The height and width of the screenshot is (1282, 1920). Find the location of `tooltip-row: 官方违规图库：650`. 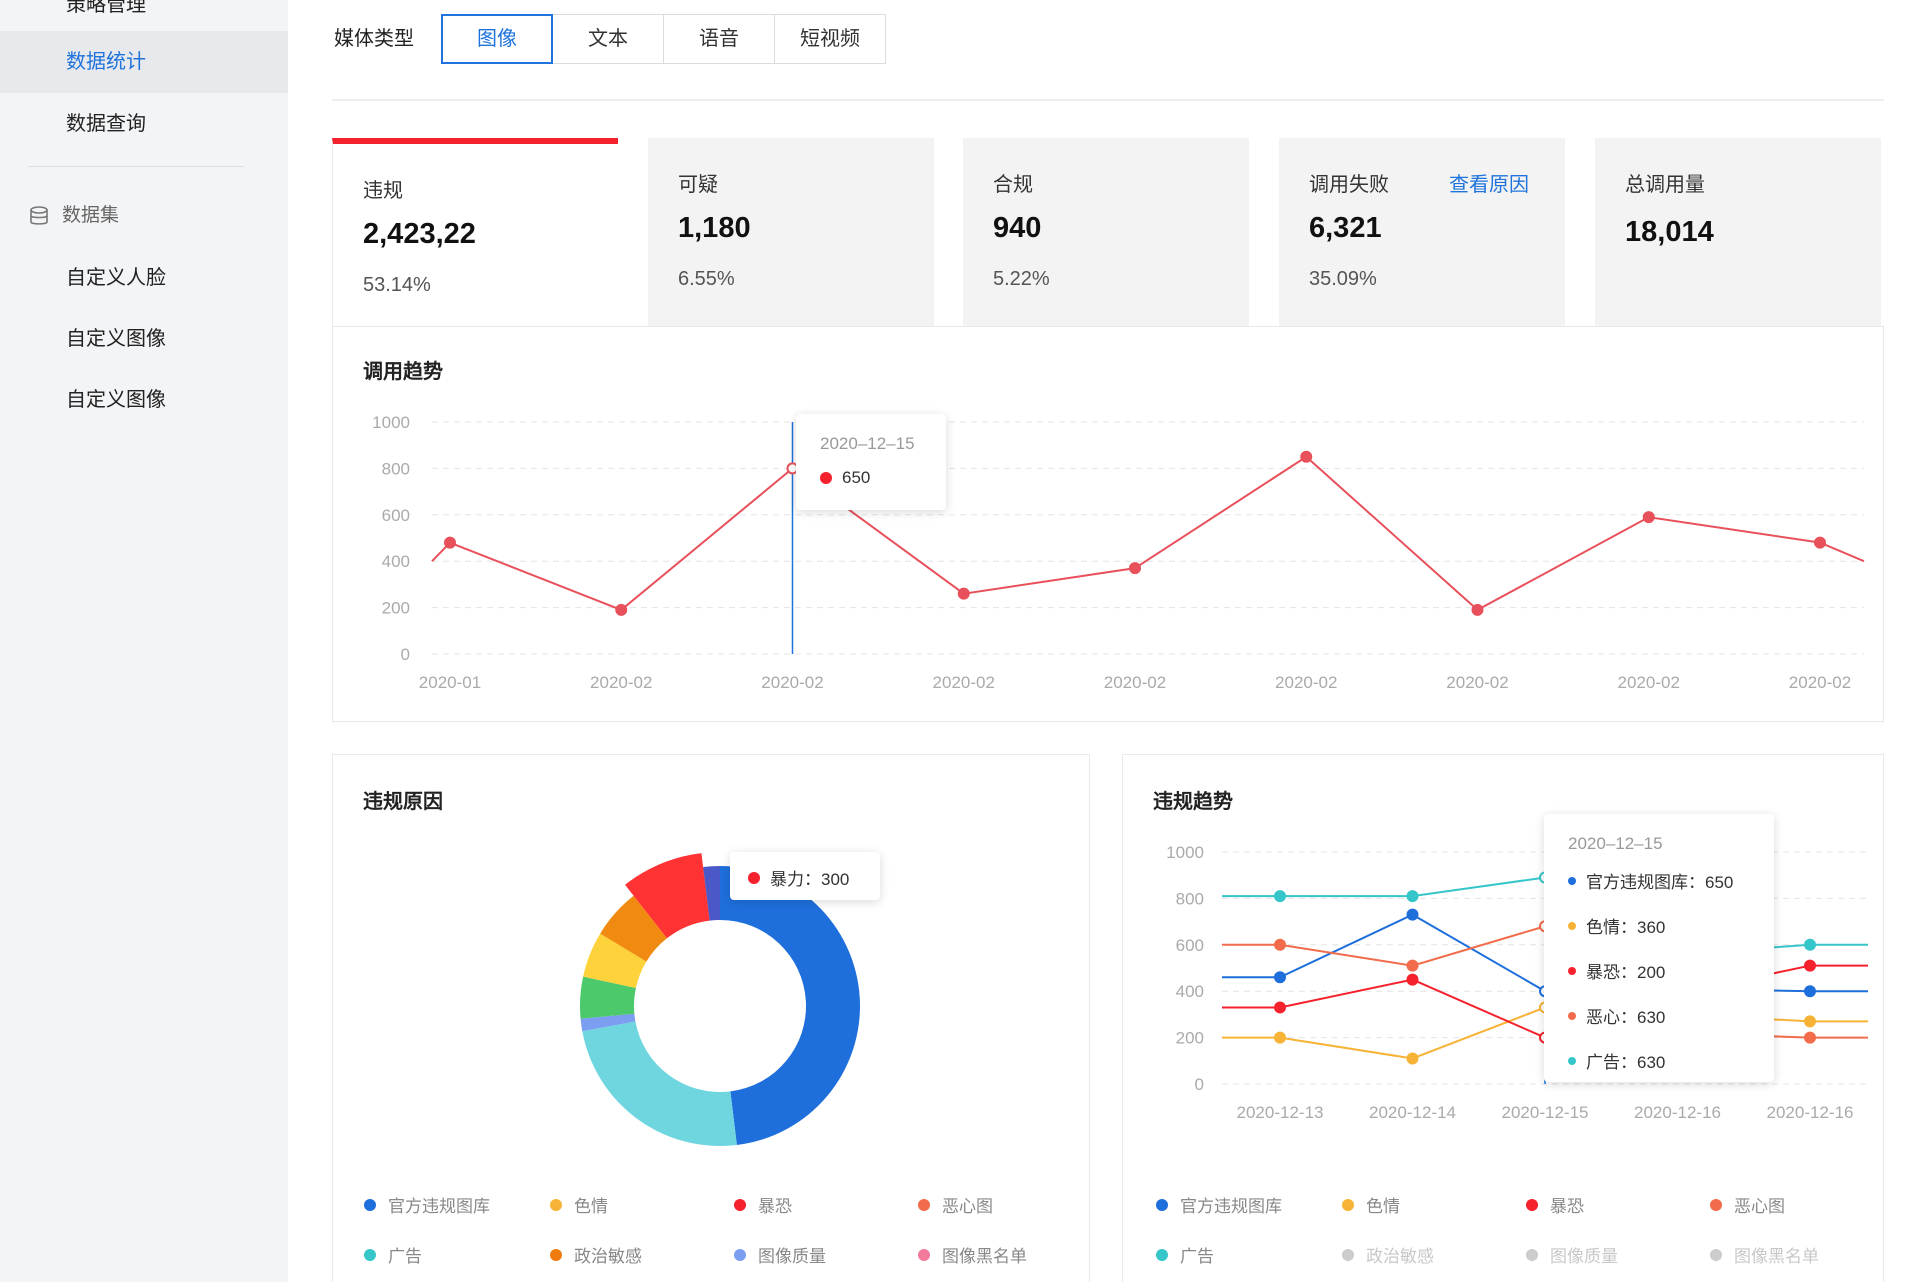

tooltip-row: 官方违规图库：650 is located at coordinates (1671, 880).